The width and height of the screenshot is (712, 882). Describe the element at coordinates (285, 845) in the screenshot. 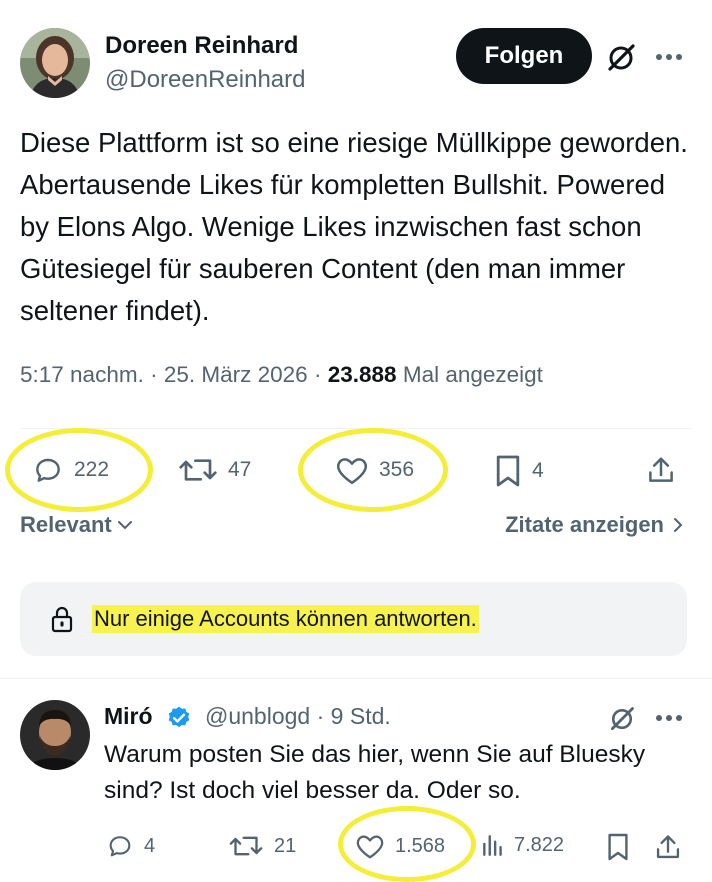

I see `reply-repost-count: 21` at that location.